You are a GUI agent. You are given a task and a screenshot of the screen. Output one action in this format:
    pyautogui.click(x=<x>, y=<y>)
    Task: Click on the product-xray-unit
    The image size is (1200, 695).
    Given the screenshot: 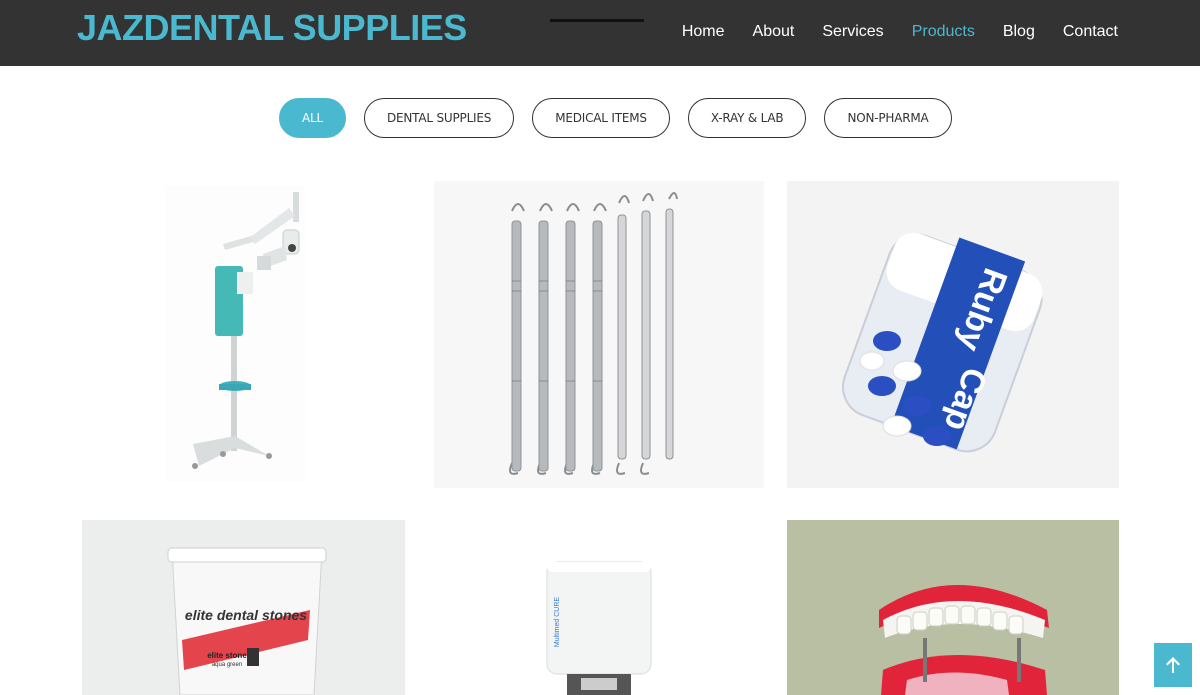 What is the action you would take?
    pyautogui.click(x=235, y=334)
    